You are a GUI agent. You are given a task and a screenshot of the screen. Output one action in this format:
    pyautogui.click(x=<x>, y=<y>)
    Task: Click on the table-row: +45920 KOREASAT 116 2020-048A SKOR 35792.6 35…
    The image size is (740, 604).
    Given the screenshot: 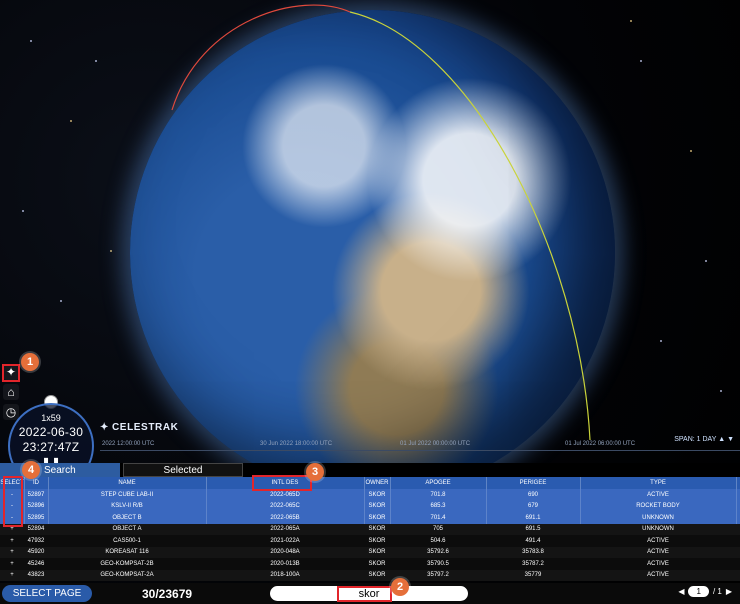 What is the action you would take?
    pyautogui.click(x=370, y=552)
    